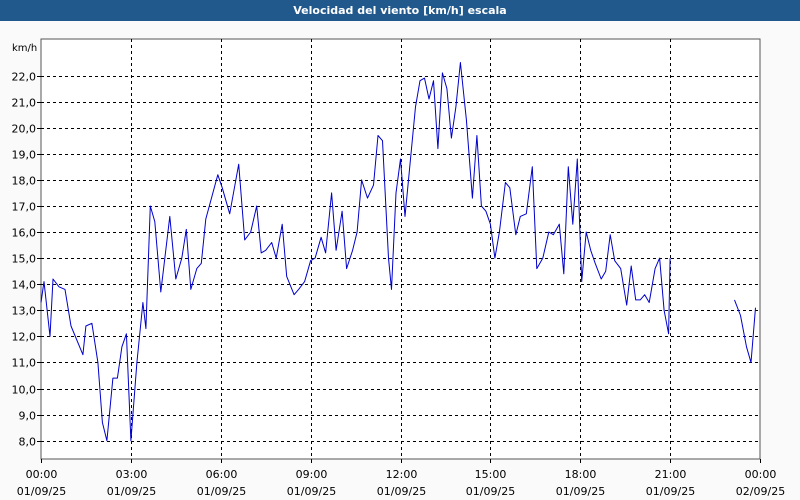  I want to click on y-tick-label: 10,0, so click(24, 390).